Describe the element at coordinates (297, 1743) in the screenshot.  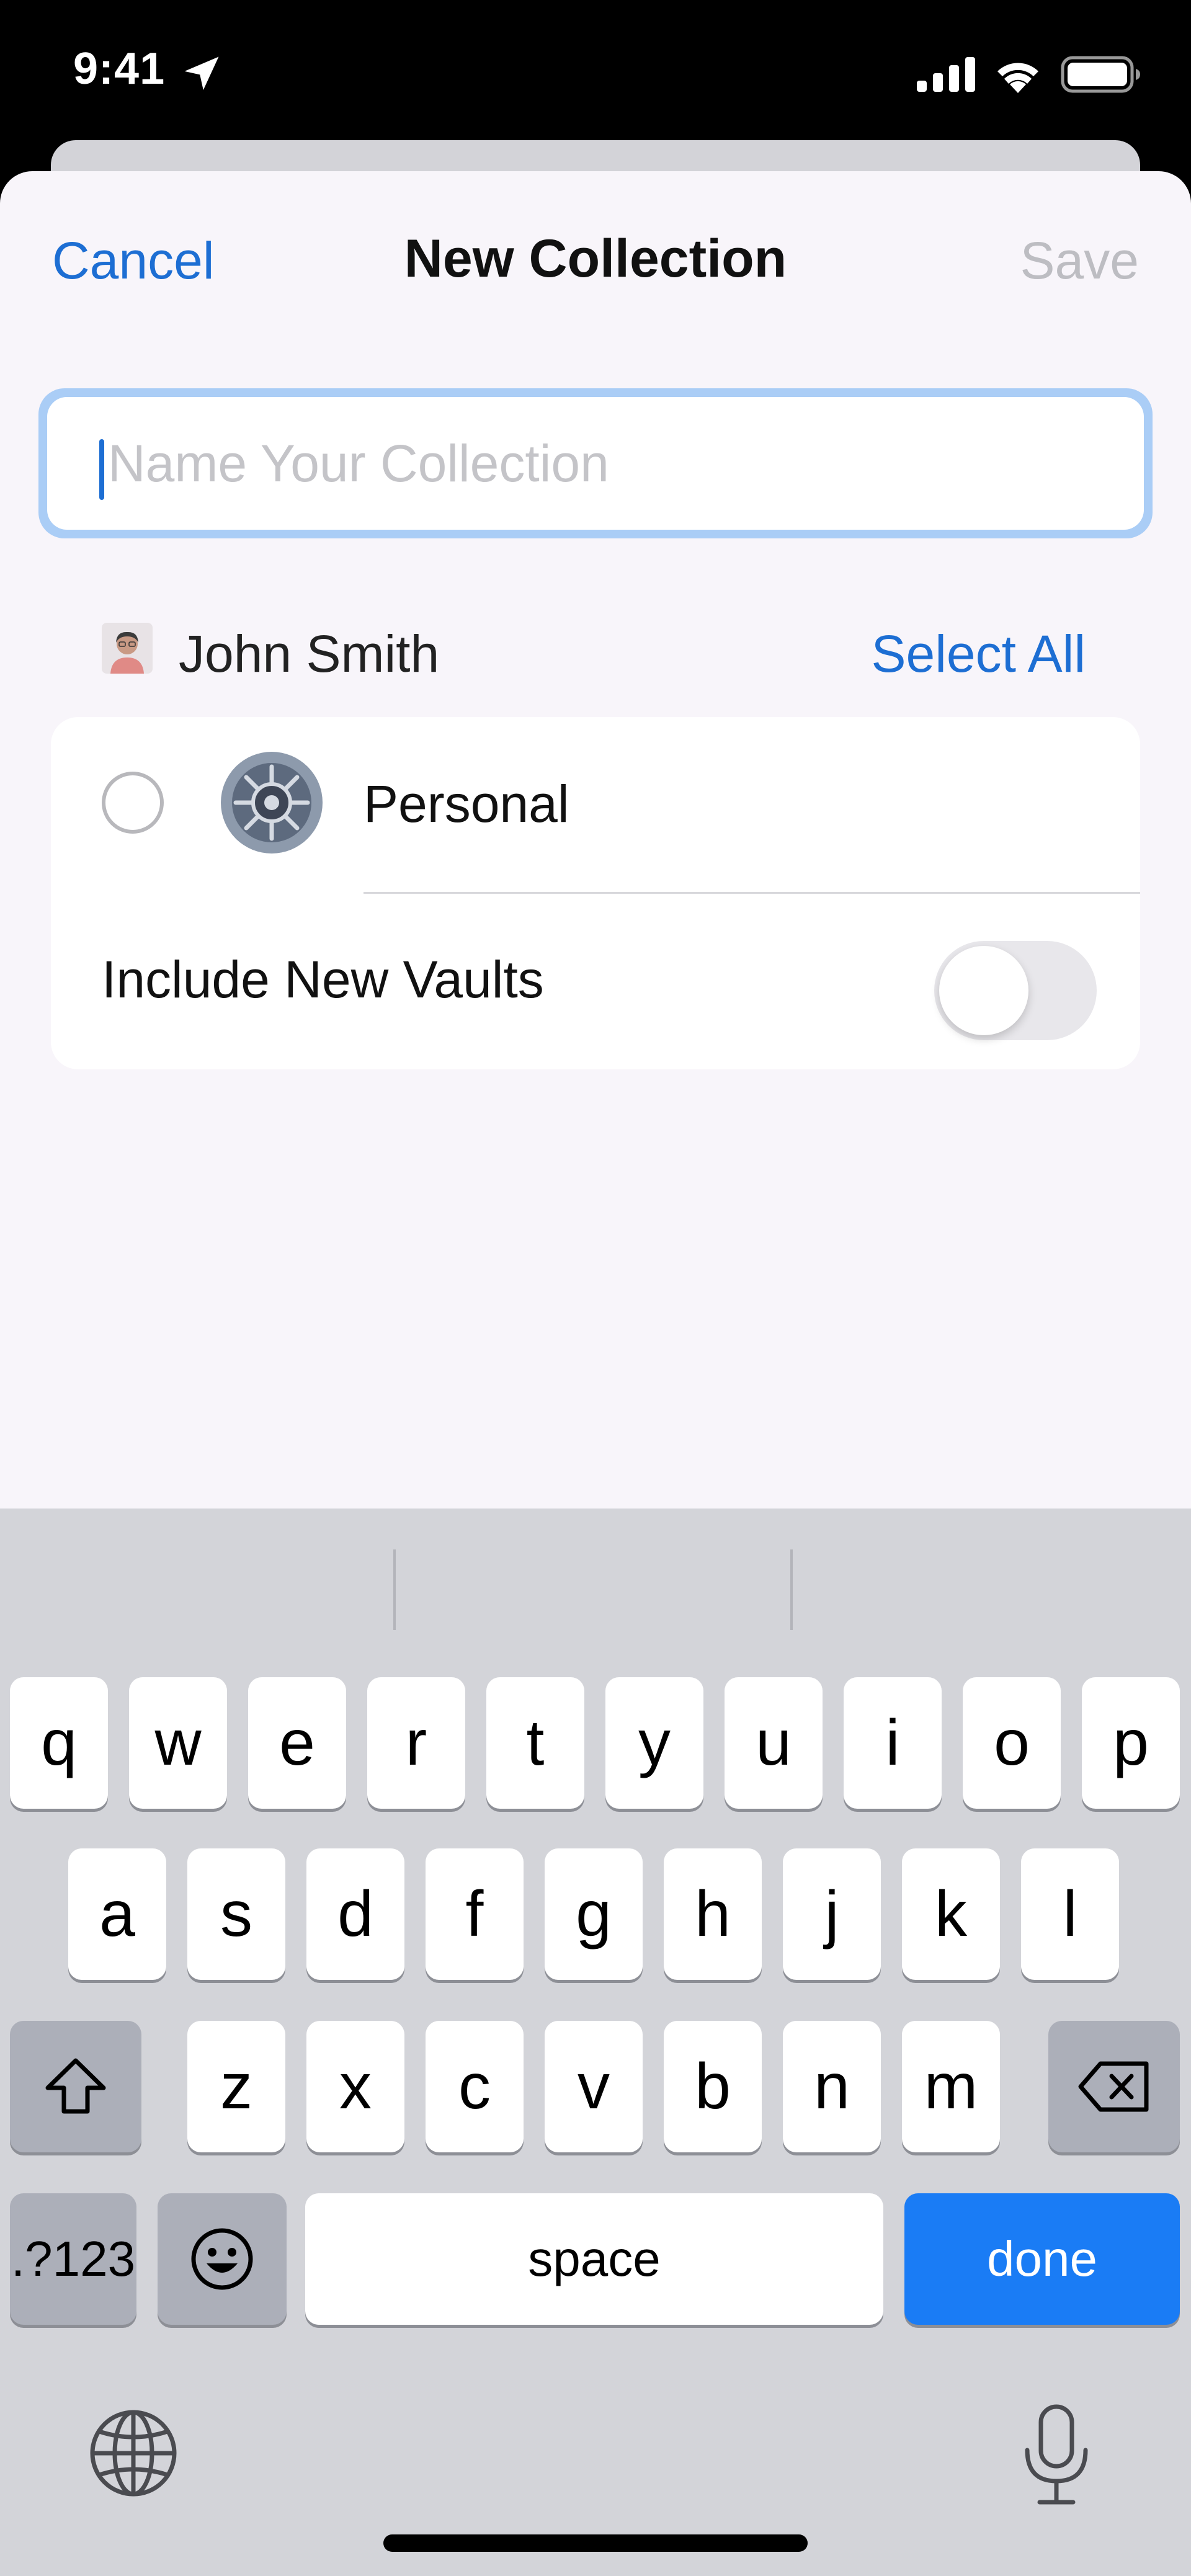
I see `key-e: e` at that location.